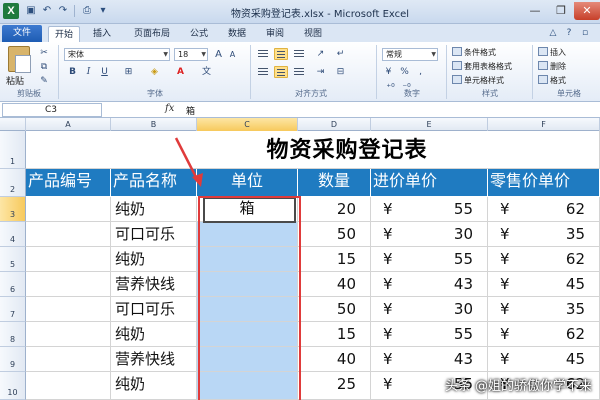 This screenshot has height=400, width=600. Describe the element at coordinates (320, 54) in the screenshot. I see `orientation-icon: ↗` at that location.